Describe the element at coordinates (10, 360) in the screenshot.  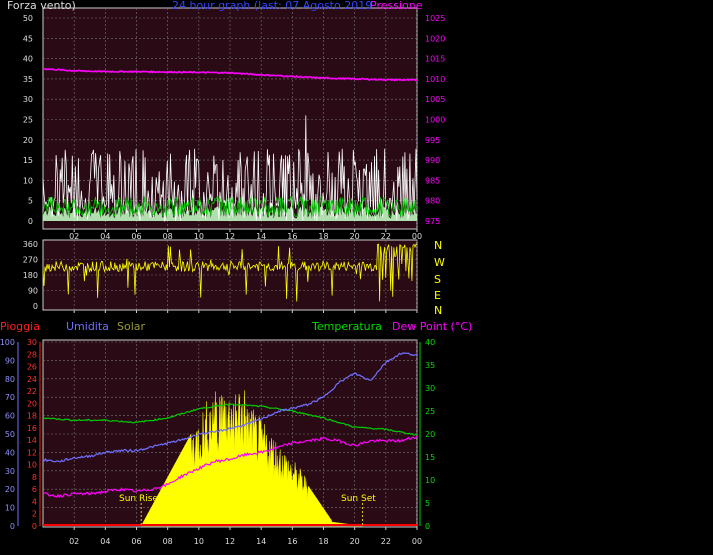
I see `humidity-y-tick: 90` at that location.